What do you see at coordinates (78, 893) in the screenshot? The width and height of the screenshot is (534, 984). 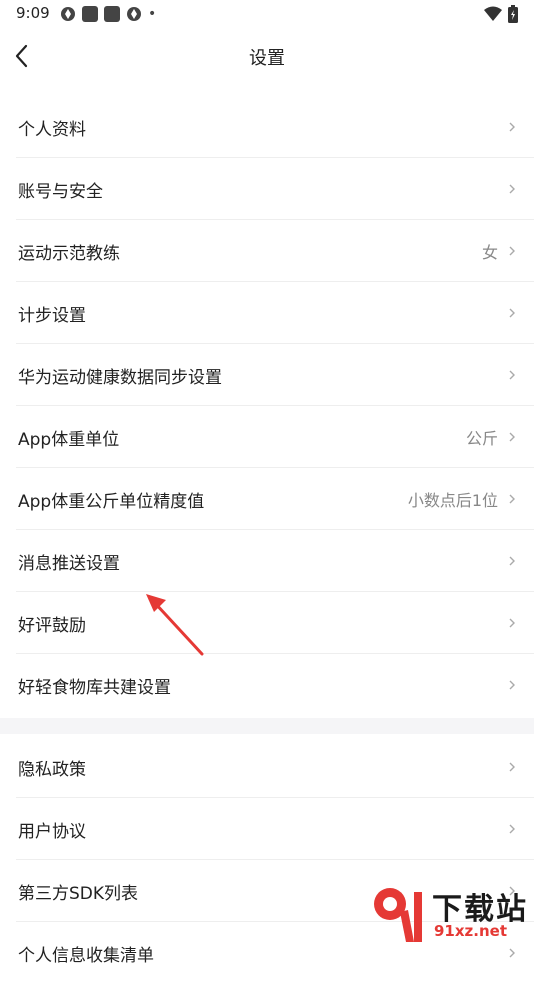 I see `row-label: 第三方SDK列表` at bounding box center [78, 893].